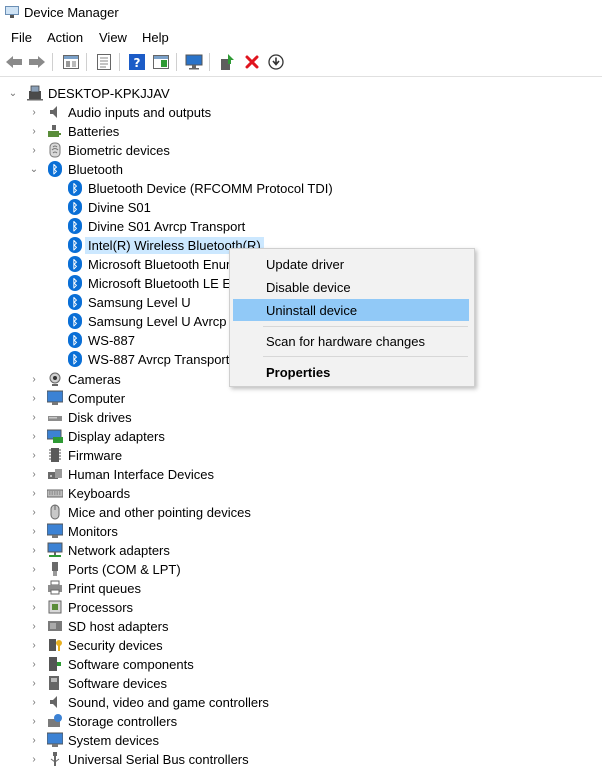 This screenshot has width=602, height=781. I want to click on tree-category-software-devices: › Software devices, so click(150, 683).